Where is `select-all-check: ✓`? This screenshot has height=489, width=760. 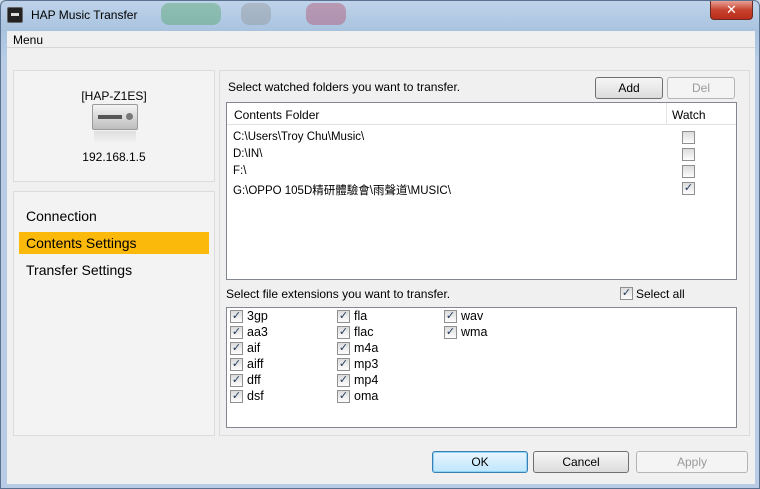
select-all-check: ✓ is located at coordinates (626, 293).